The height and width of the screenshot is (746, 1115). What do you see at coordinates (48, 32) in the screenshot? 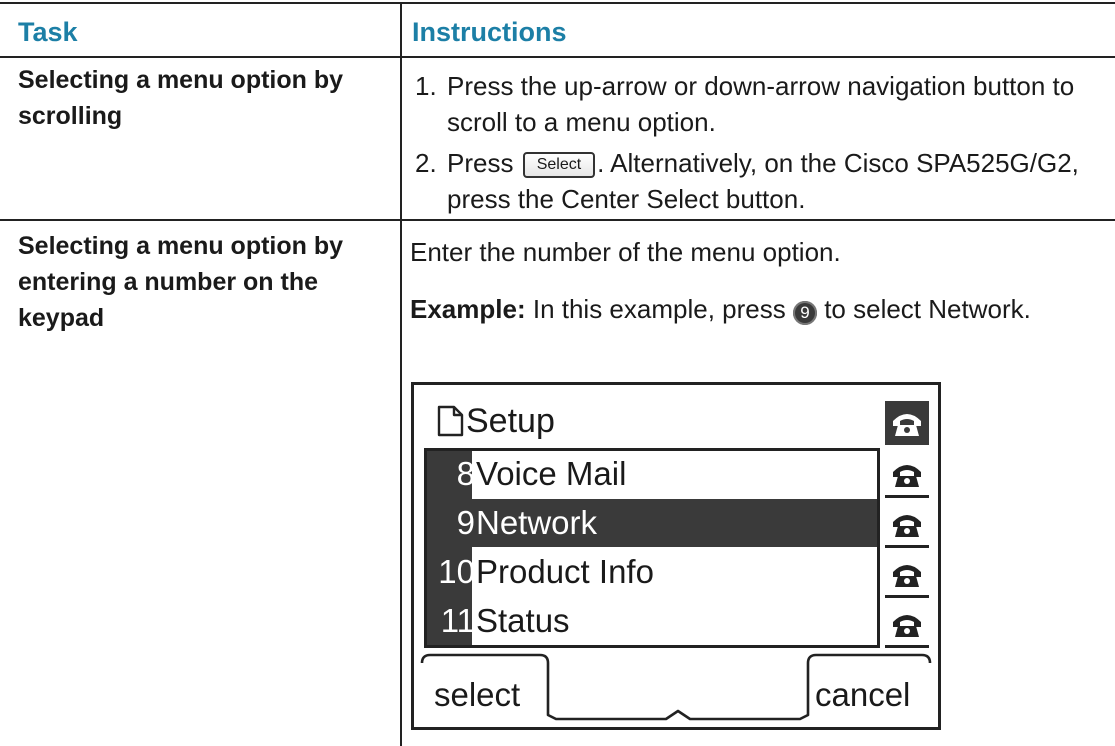
I see `header-task: Task` at bounding box center [48, 32].